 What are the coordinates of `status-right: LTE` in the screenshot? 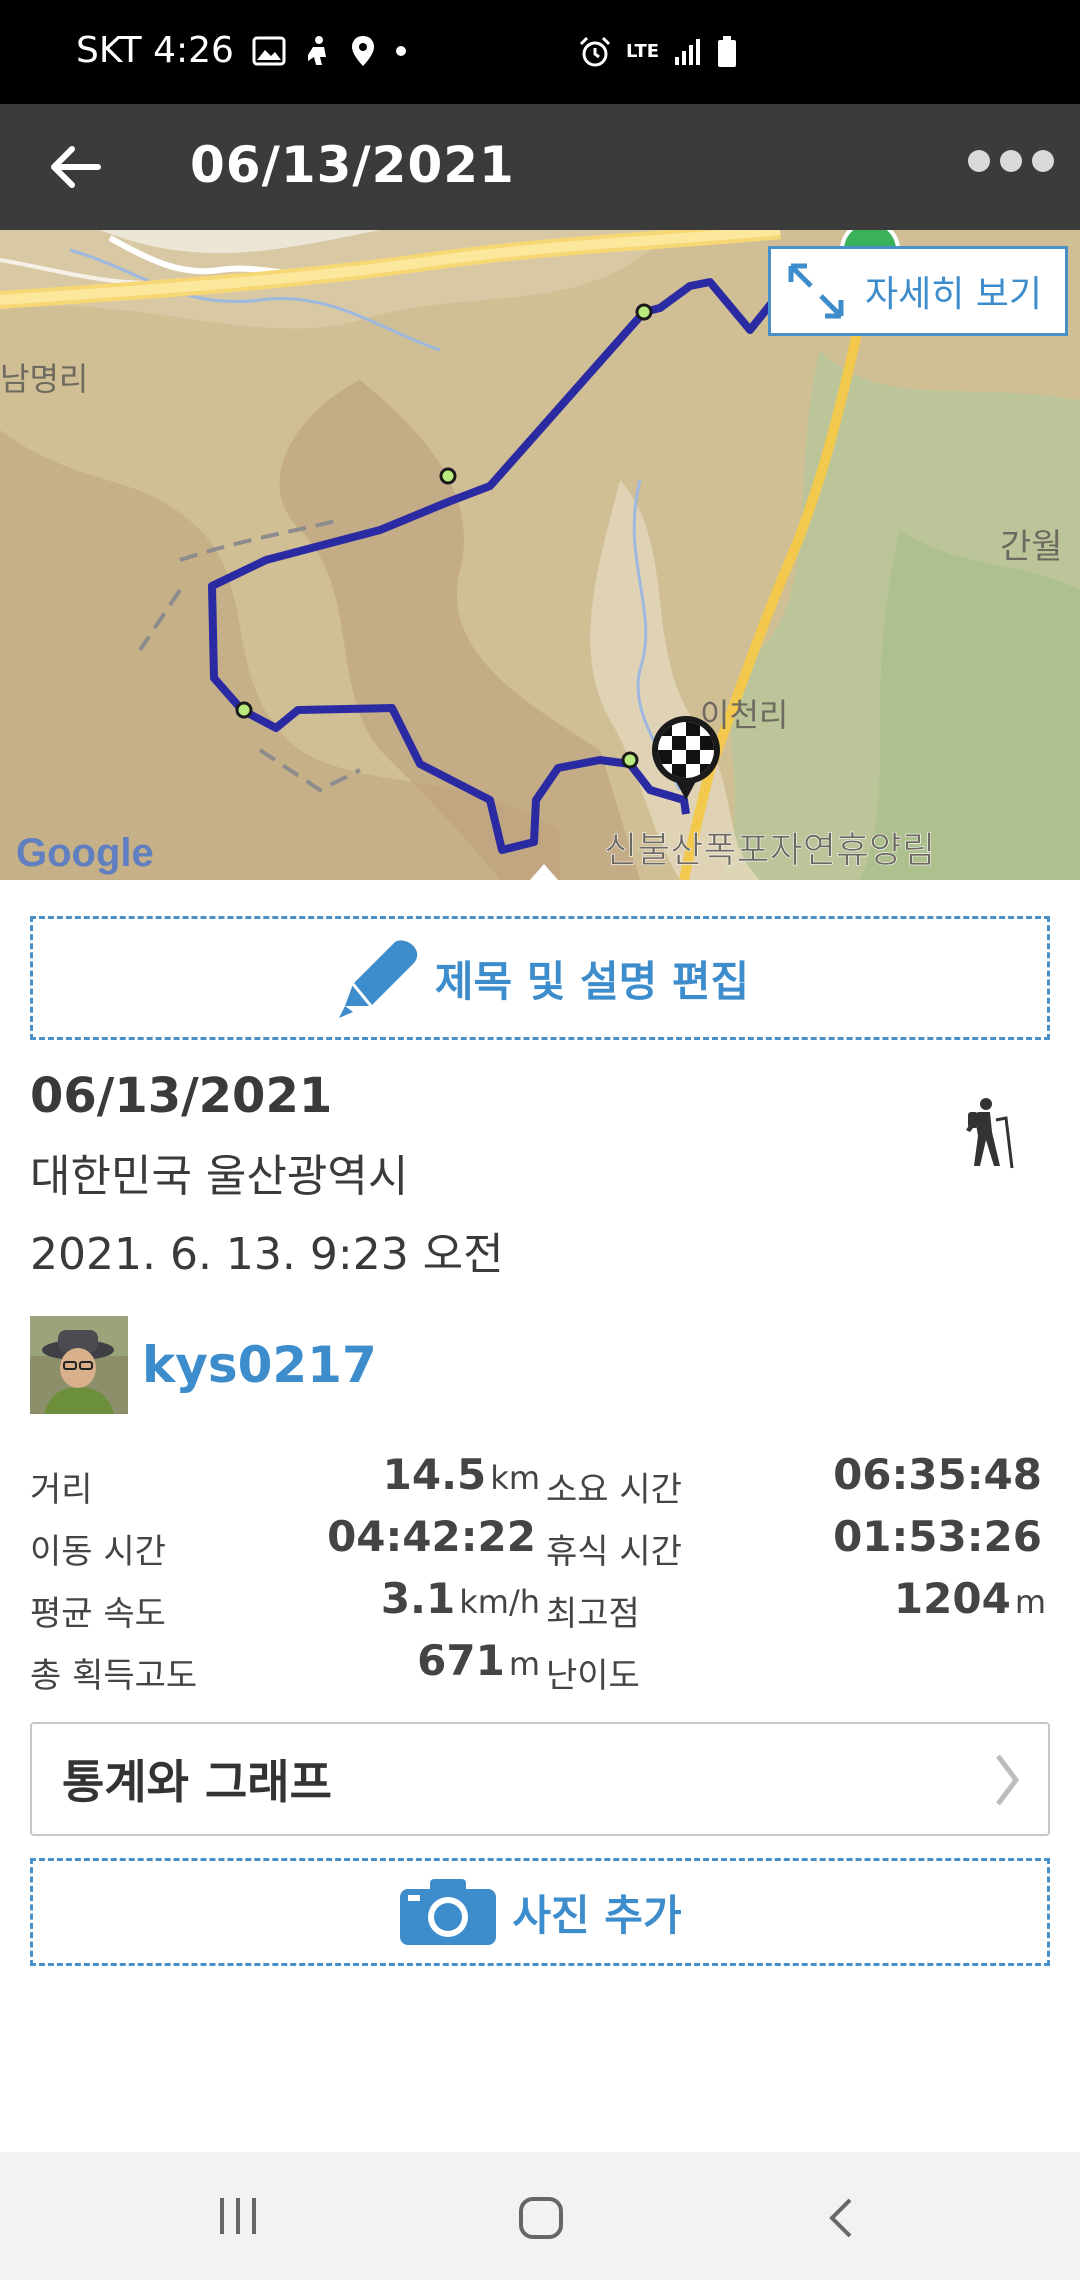 It's located at (657, 52).